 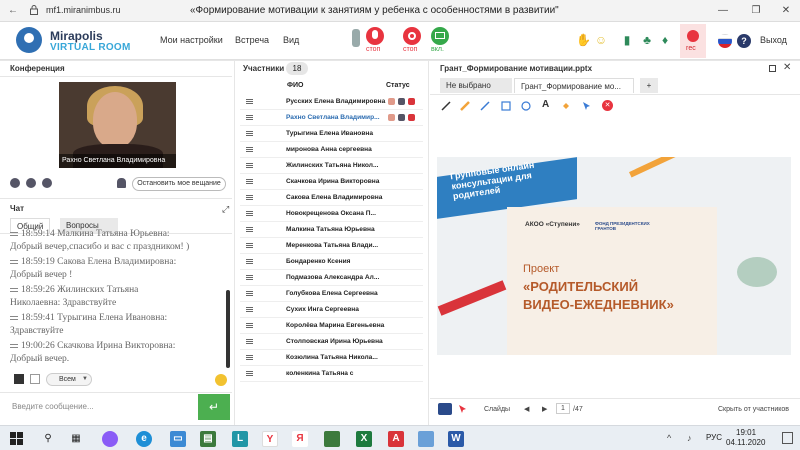 What do you see at coordinates (506, 106) in the screenshot?
I see `rectangle-tool-icon` at bounding box center [506, 106].